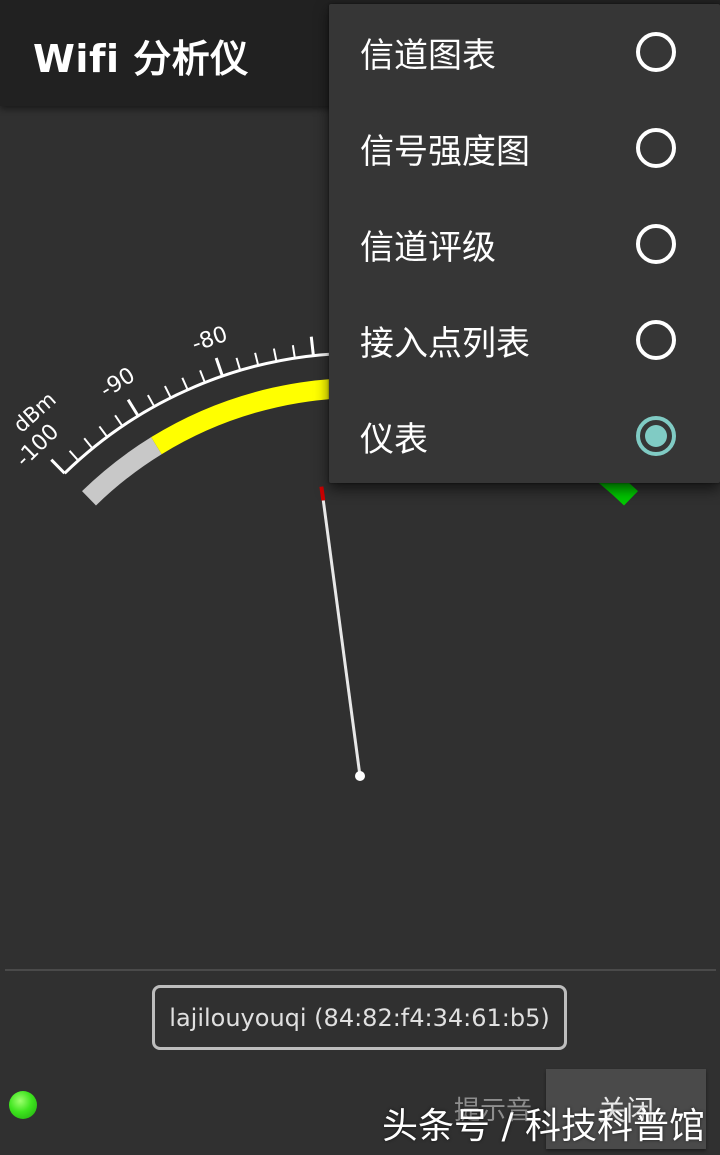 The image size is (720, 1155). What do you see at coordinates (360, 776) in the screenshot?
I see `needle-pivot` at bounding box center [360, 776].